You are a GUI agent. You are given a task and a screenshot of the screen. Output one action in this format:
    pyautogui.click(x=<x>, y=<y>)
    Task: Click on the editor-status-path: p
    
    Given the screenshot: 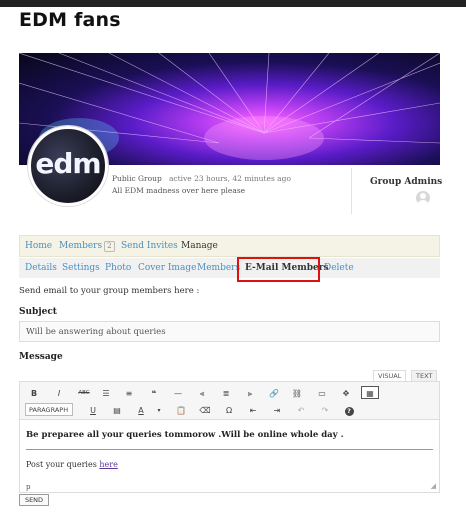 What is the action you would take?
    pyautogui.click(x=28, y=487)
    